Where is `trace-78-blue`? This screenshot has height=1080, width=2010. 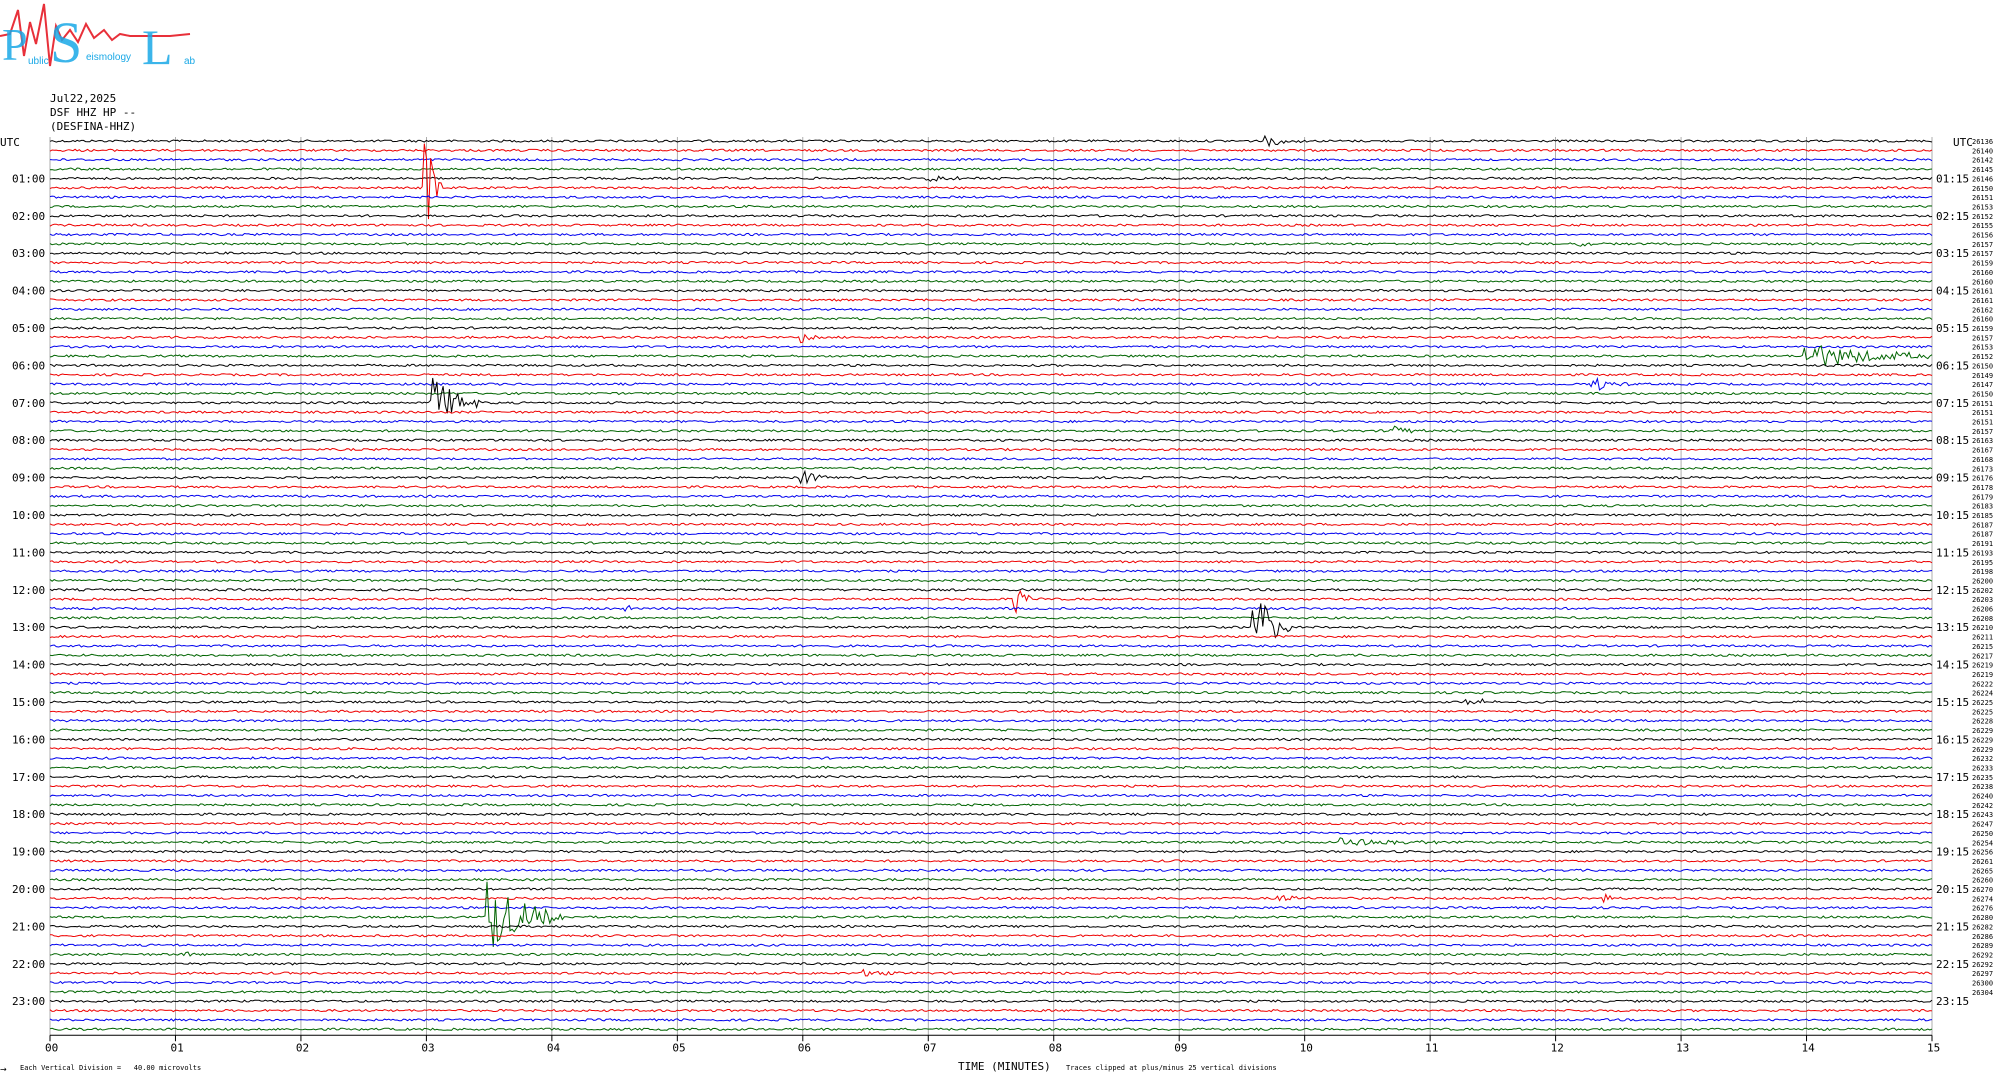 trace-78-blue is located at coordinates (991, 870).